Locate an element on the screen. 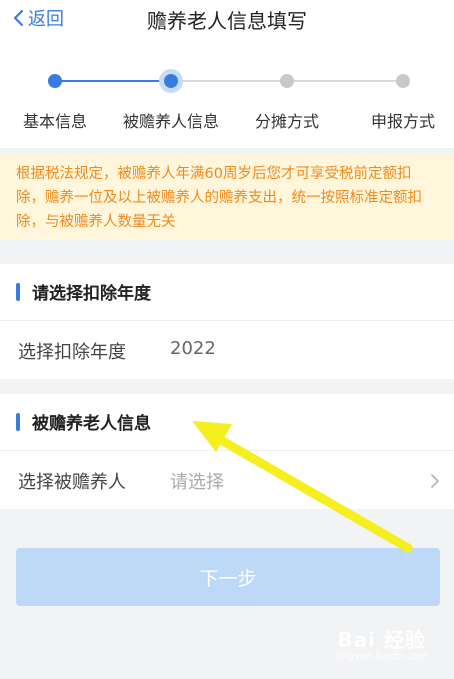 This screenshot has height=679, width=454. step-label-dependent-info: 被赡养人信息 is located at coordinates (171, 121).